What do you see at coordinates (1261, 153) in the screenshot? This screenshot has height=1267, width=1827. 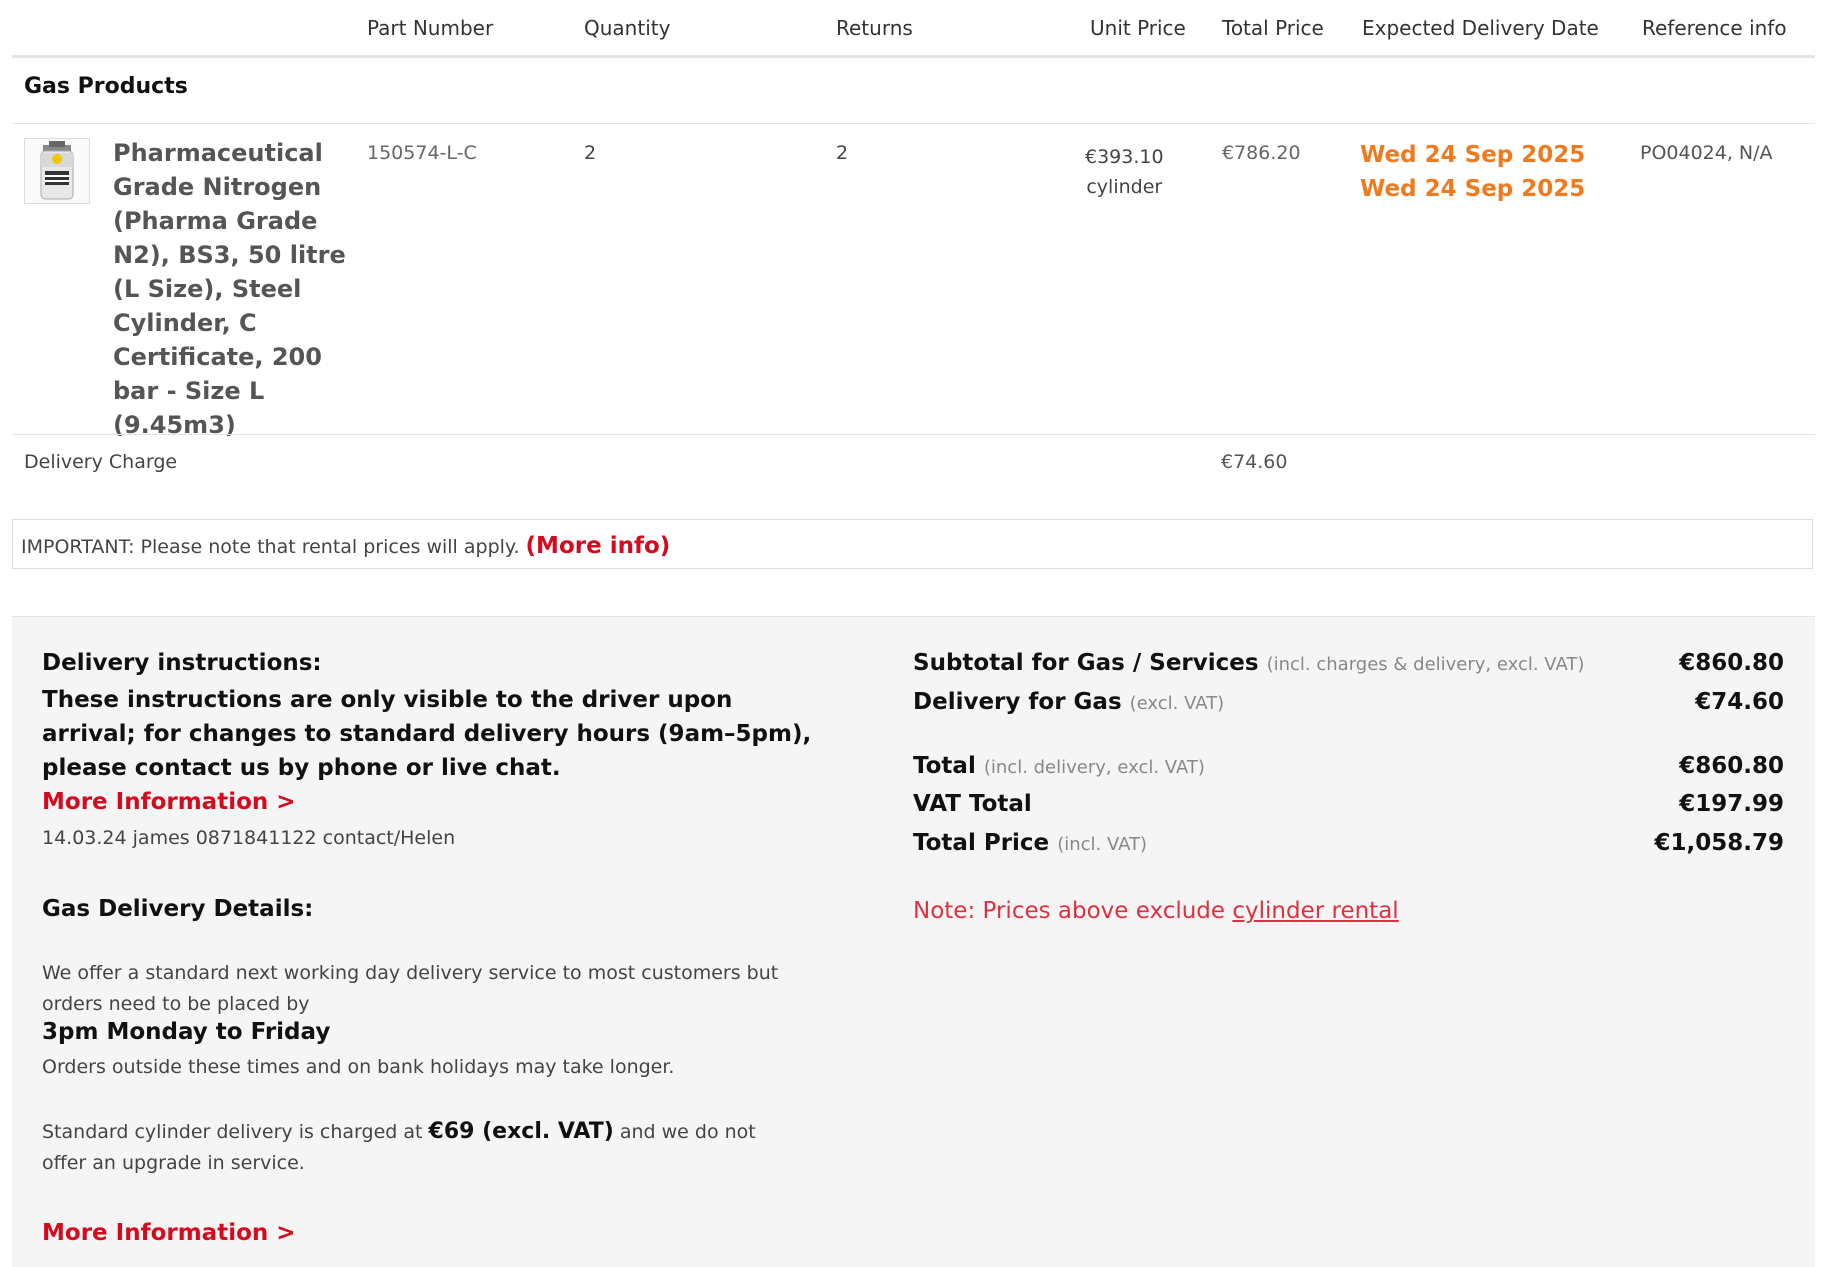 I see `total-price: €786.20` at bounding box center [1261, 153].